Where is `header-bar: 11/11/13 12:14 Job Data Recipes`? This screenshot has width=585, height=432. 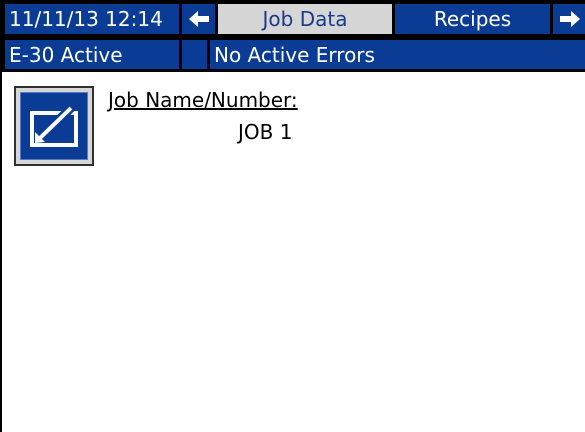
header-bar: 11/11/13 12:14 Job Data Recipes is located at coordinates (293, 18).